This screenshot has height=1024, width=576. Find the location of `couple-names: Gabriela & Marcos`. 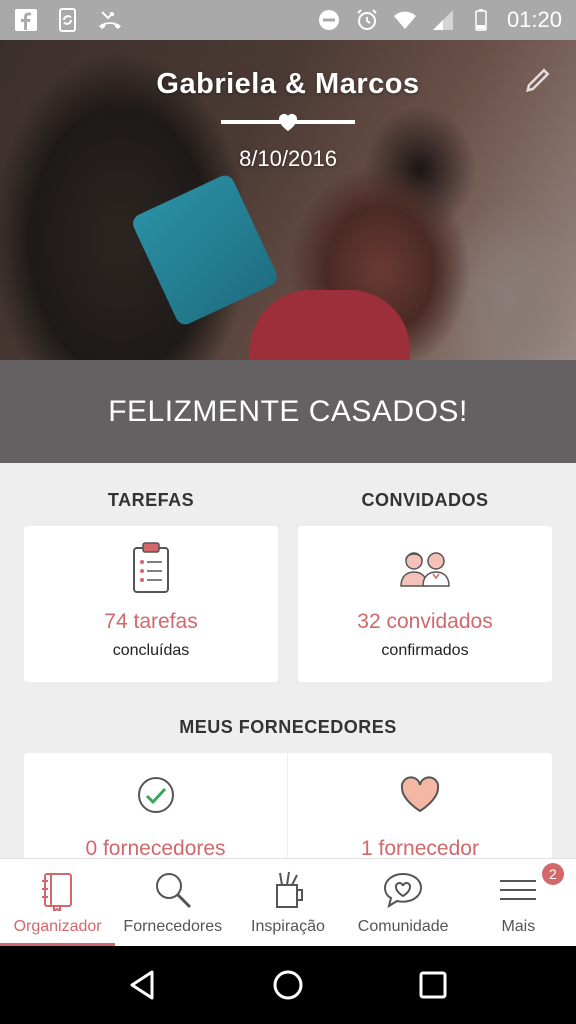

couple-names: Gabriela & Marcos is located at coordinates (288, 84).